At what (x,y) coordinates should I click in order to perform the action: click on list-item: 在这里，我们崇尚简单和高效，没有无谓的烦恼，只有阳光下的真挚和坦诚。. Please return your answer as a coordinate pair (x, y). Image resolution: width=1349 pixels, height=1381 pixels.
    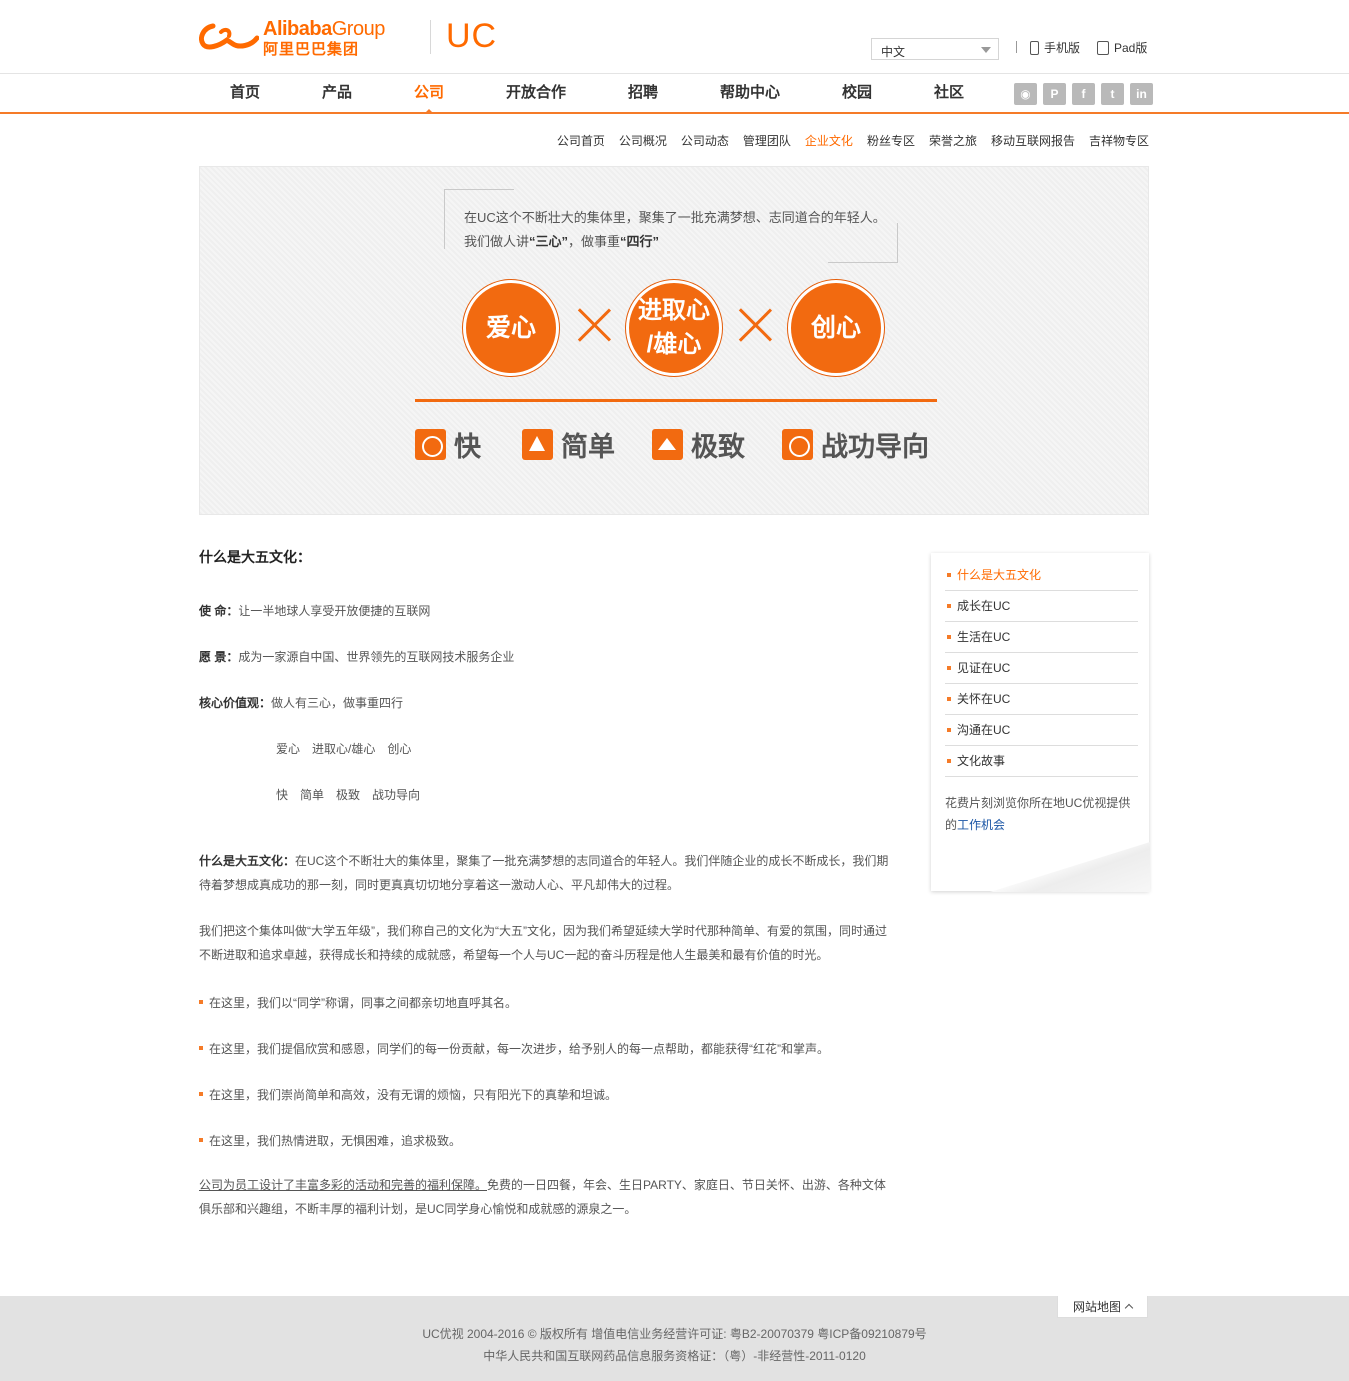
    Looking at the image, I should click on (408, 1094).